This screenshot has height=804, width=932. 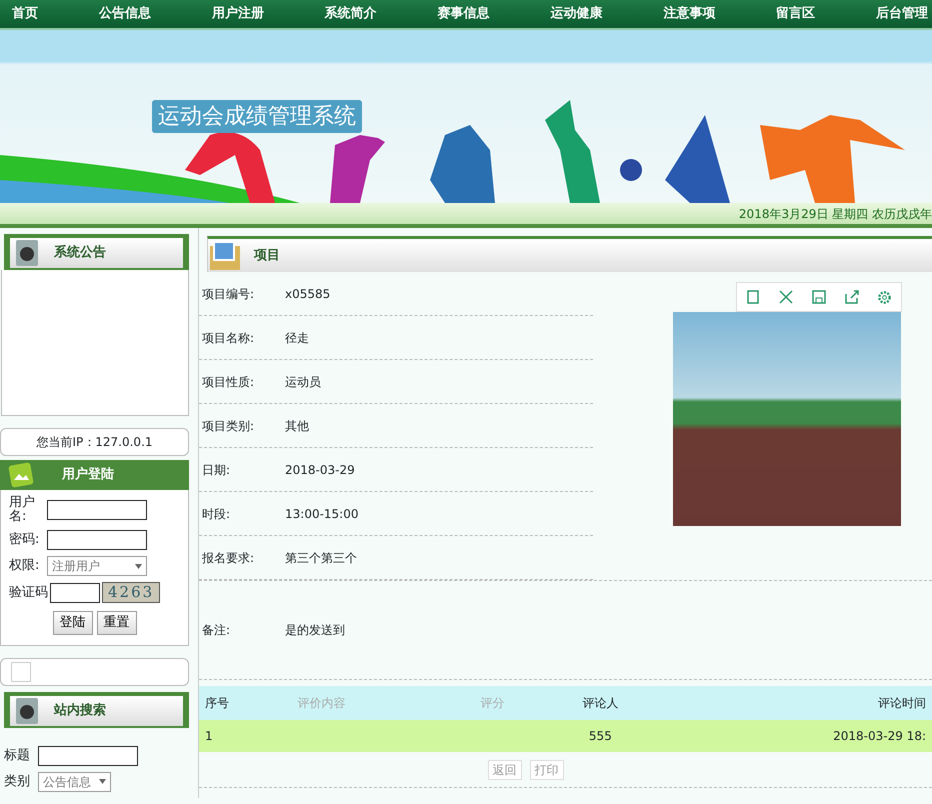 What do you see at coordinates (25, 14) in the screenshot?
I see `nav-link: 首页` at bounding box center [25, 14].